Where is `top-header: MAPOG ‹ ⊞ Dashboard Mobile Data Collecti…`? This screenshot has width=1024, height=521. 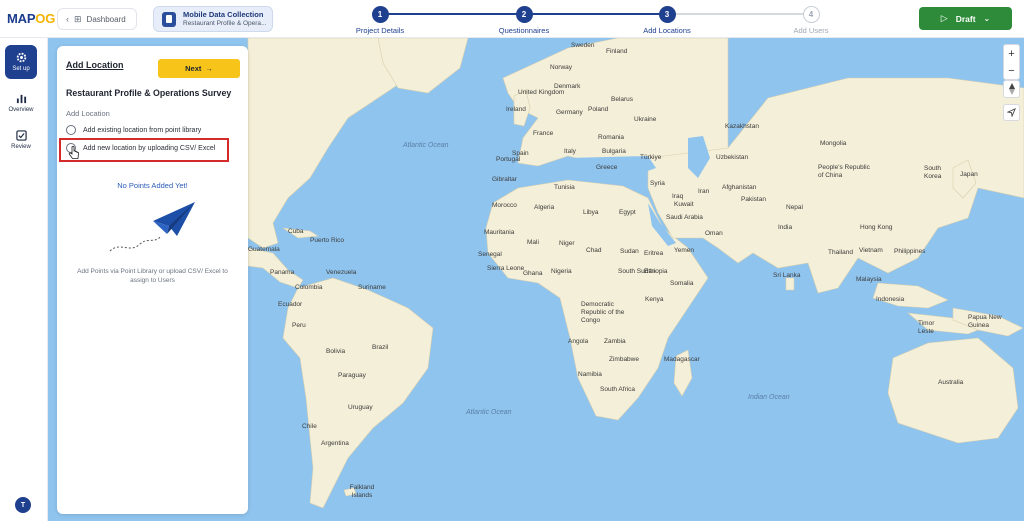 top-header: MAPOG ‹ ⊞ Dashboard Mobile Data Collecti… is located at coordinates (512, 19).